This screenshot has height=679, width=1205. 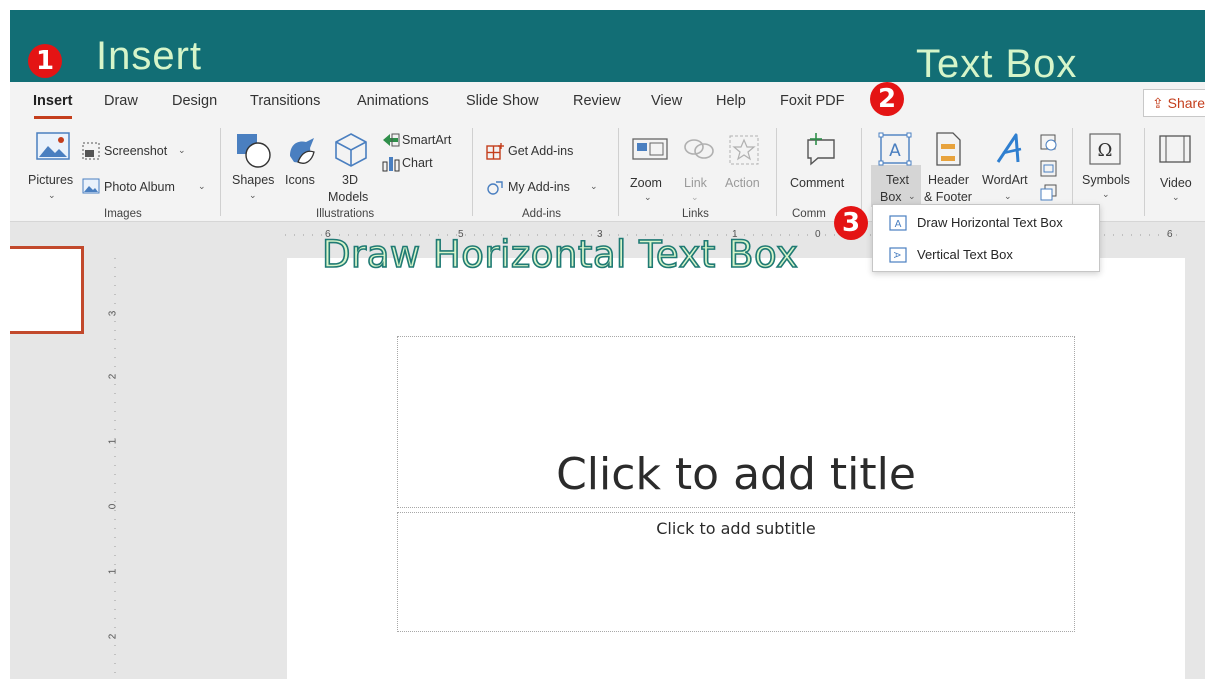 I want to click on menu-item-vertical-text-box: A Vertical Text Box, so click(x=986, y=255).